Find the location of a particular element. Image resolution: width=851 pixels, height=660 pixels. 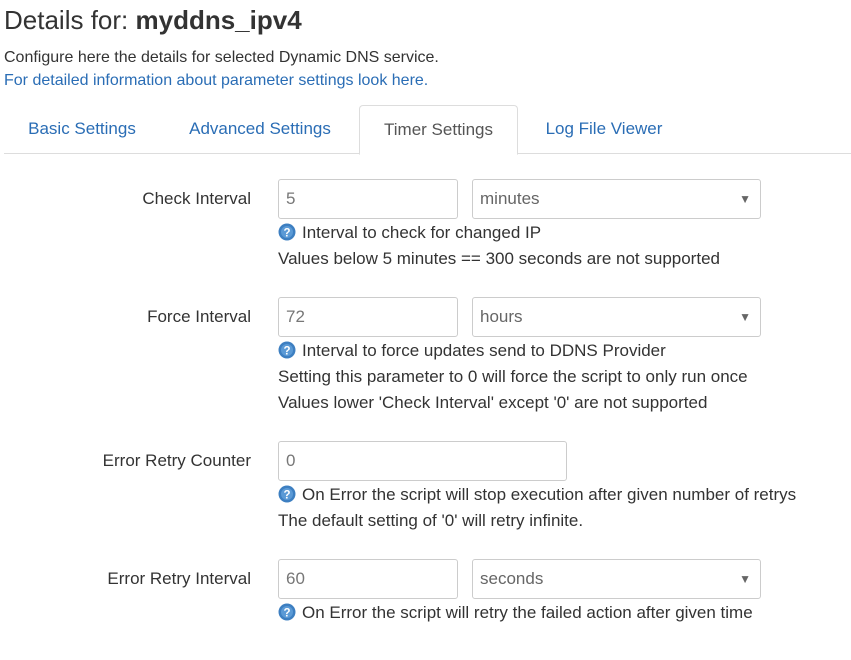

tab-advanced-settings: Advanced Settings is located at coordinates (260, 129).